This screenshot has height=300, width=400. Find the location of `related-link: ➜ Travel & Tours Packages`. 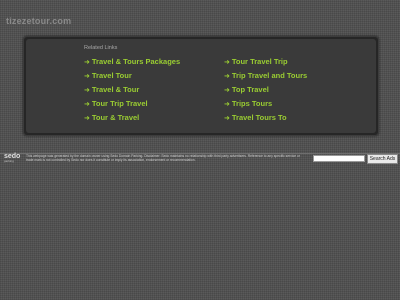

related-link: ➜ Travel & Tours Packages is located at coordinates (132, 61).